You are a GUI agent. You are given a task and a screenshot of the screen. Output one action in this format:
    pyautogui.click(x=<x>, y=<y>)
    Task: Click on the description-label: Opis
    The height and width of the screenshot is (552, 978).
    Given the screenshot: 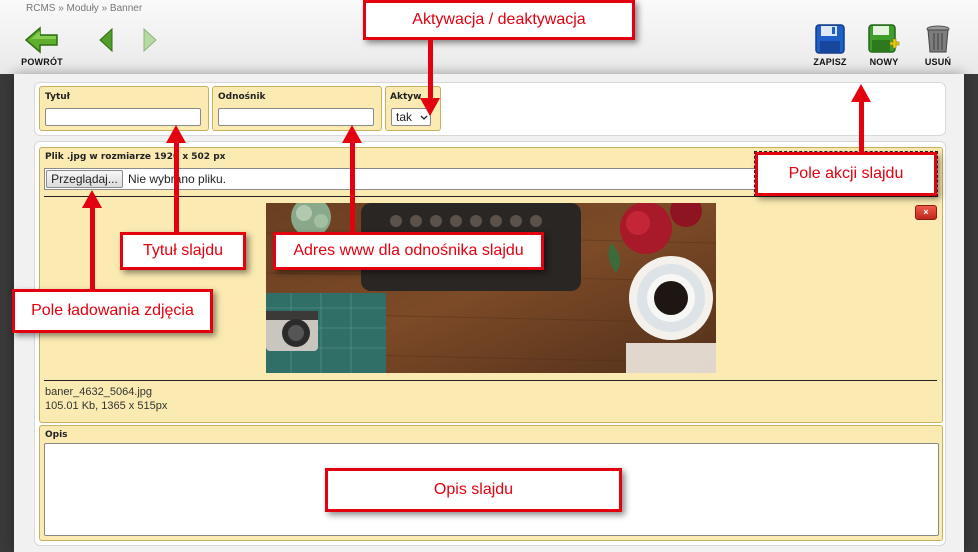 What is the action you would take?
    pyautogui.click(x=56, y=435)
    